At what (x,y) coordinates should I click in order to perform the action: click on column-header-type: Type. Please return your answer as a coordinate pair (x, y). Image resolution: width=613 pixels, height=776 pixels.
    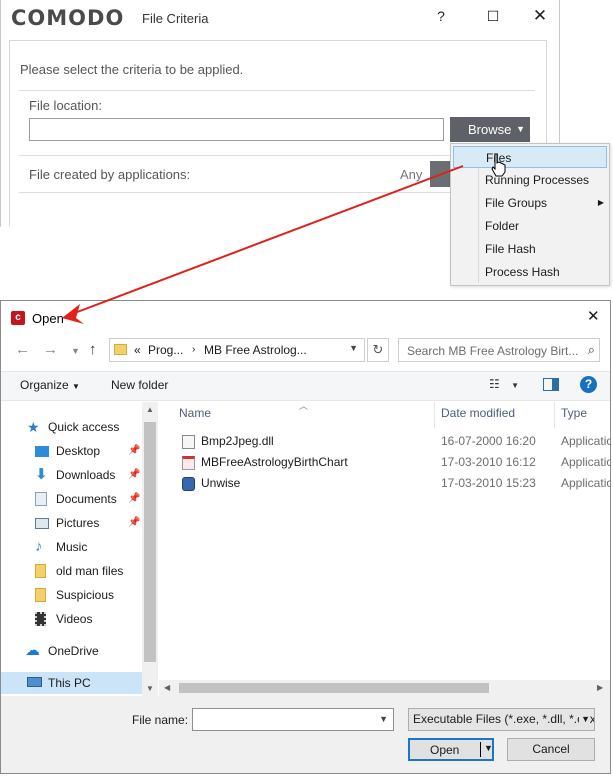
    Looking at the image, I should click on (574, 413).